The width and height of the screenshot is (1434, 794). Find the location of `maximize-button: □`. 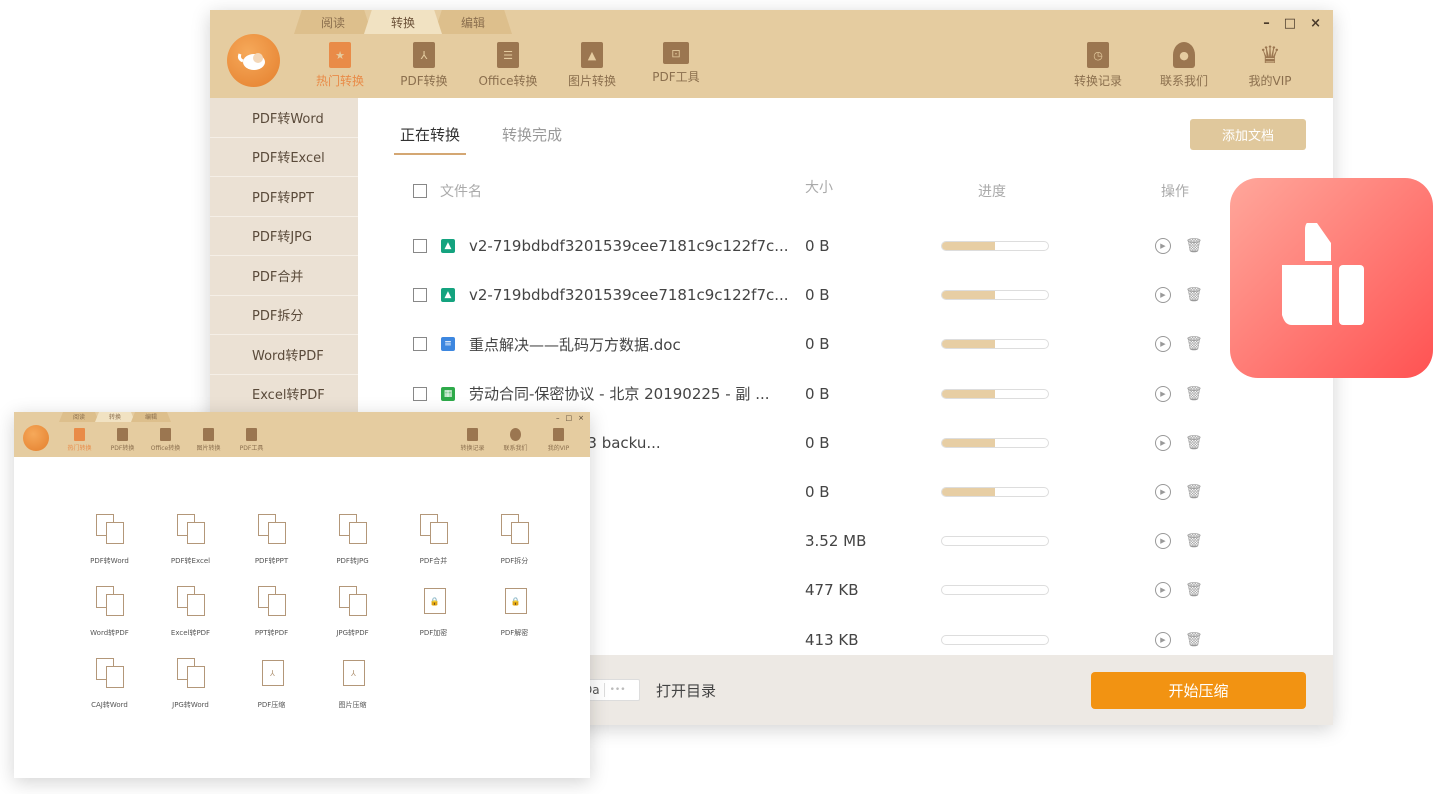

maximize-button: □ is located at coordinates (1290, 23).